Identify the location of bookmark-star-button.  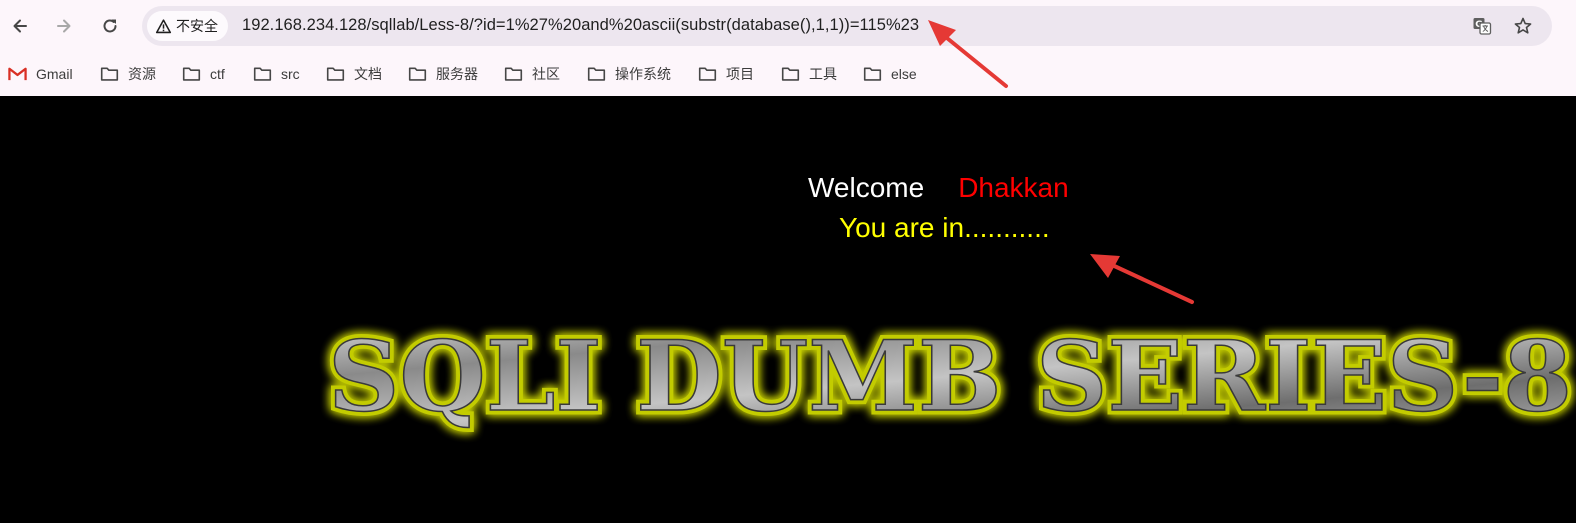
(1523, 26).